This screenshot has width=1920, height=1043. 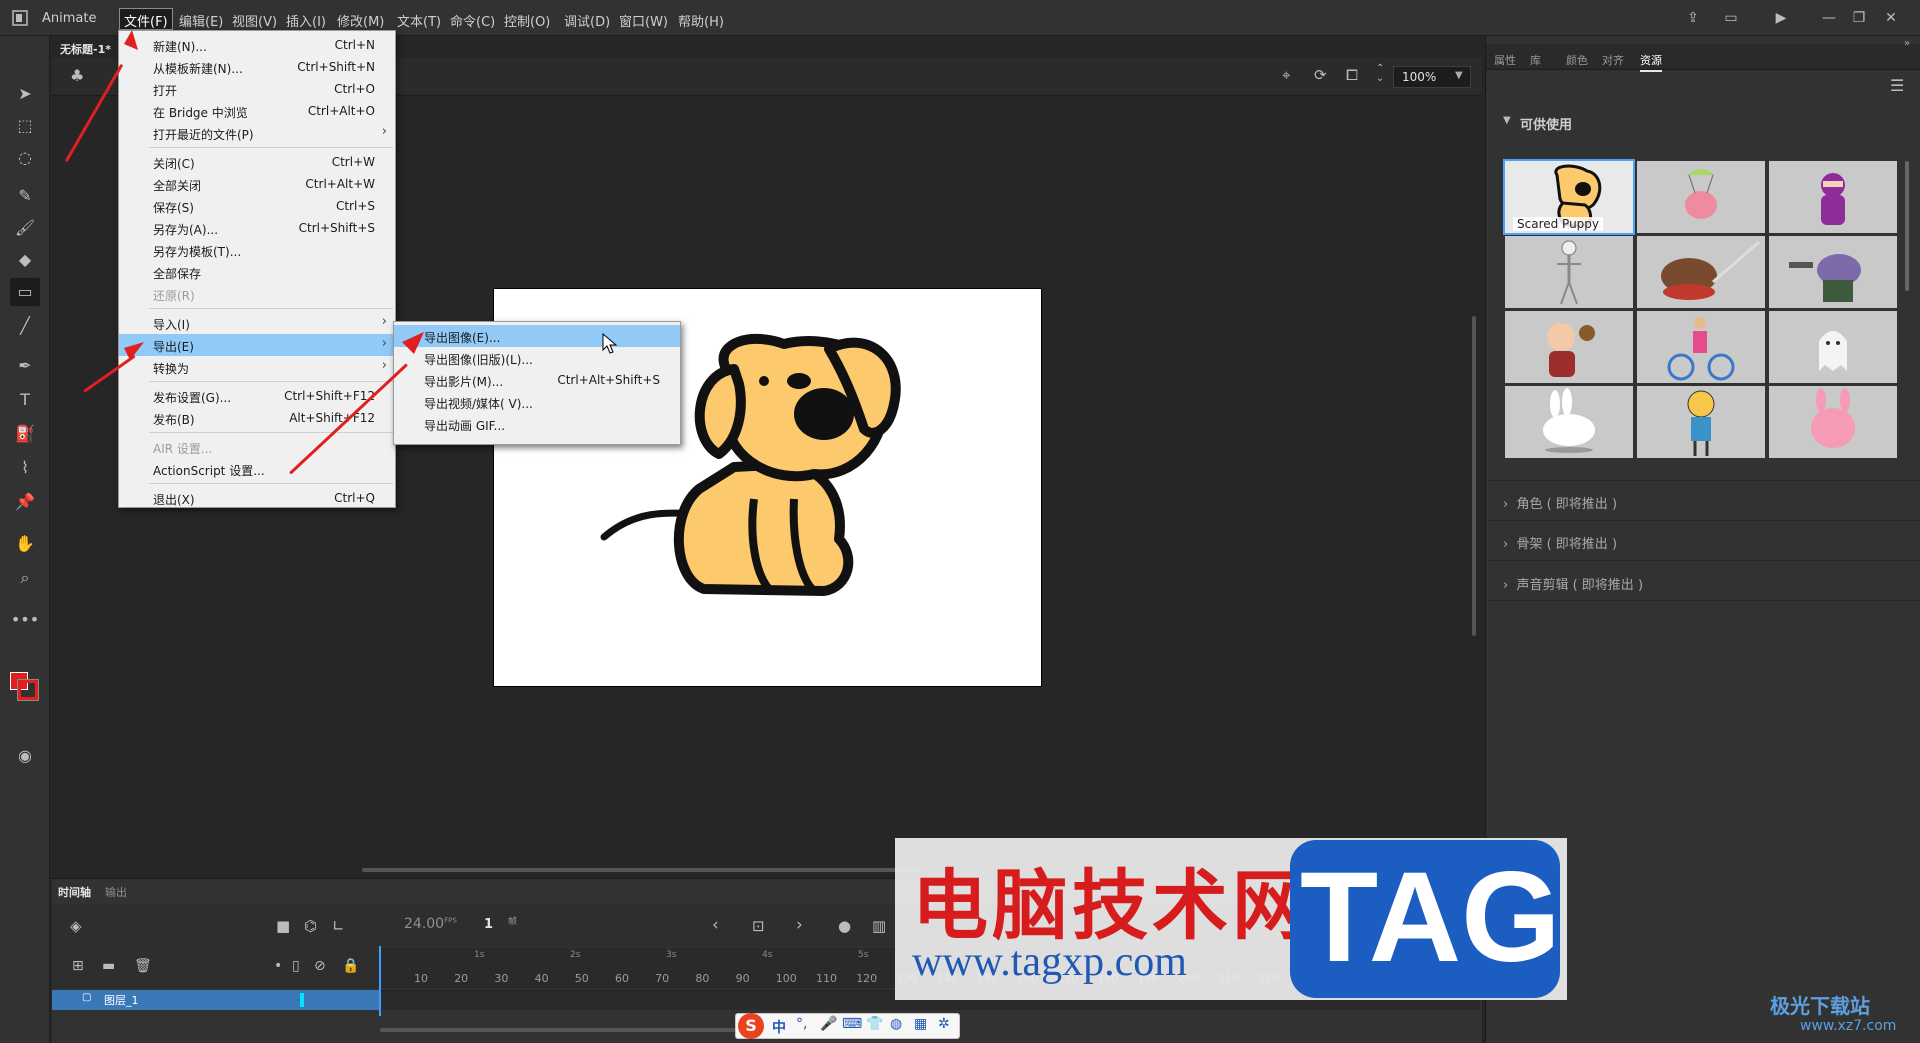 What do you see at coordinates (310, 926) in the screenshot?
I see `layer-parenting-icon: ⌬` at bounding box center [310, 926].